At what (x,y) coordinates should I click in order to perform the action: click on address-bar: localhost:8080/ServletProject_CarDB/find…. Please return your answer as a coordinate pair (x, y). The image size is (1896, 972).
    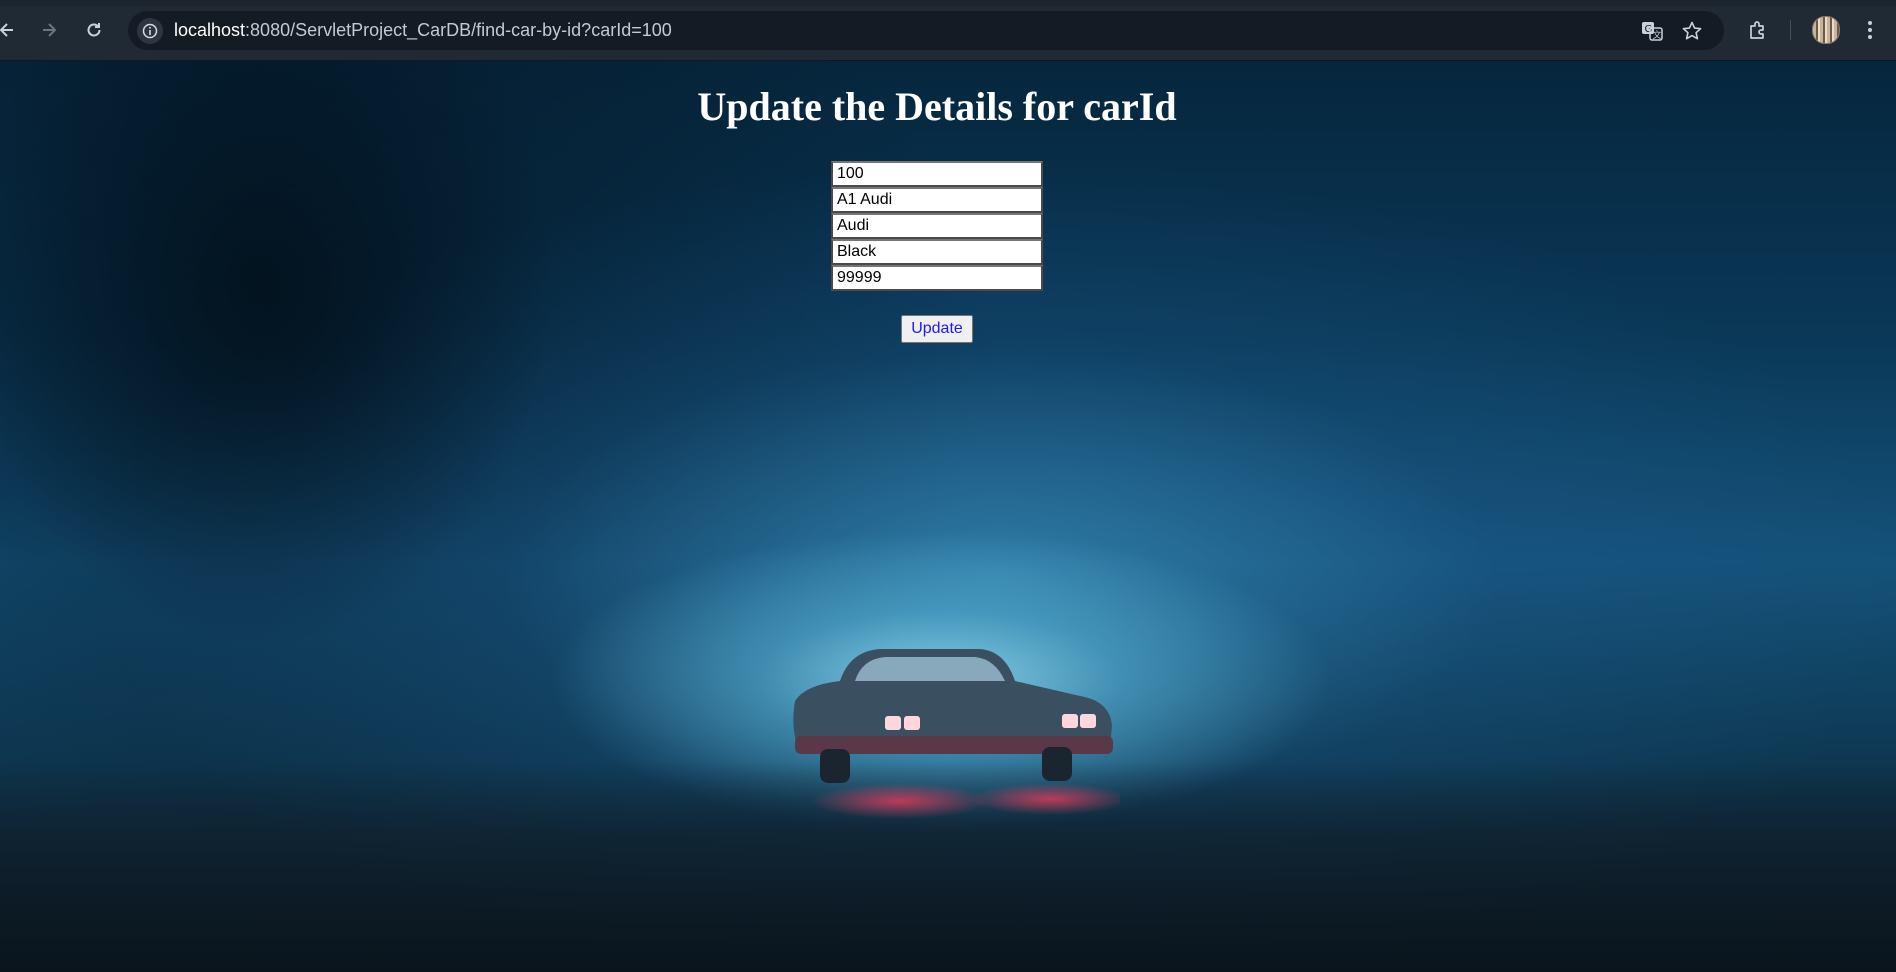
    Looking at the image, I should click on (926, 30).